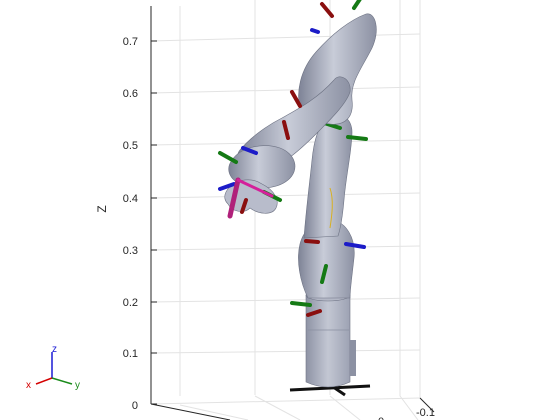 The height and width of the screenshot is (420, 560). What do you see at coordinates (425, 413) in the screenshot?
I see `x-tick-label: -0.1` at bounding box center [425, 413].